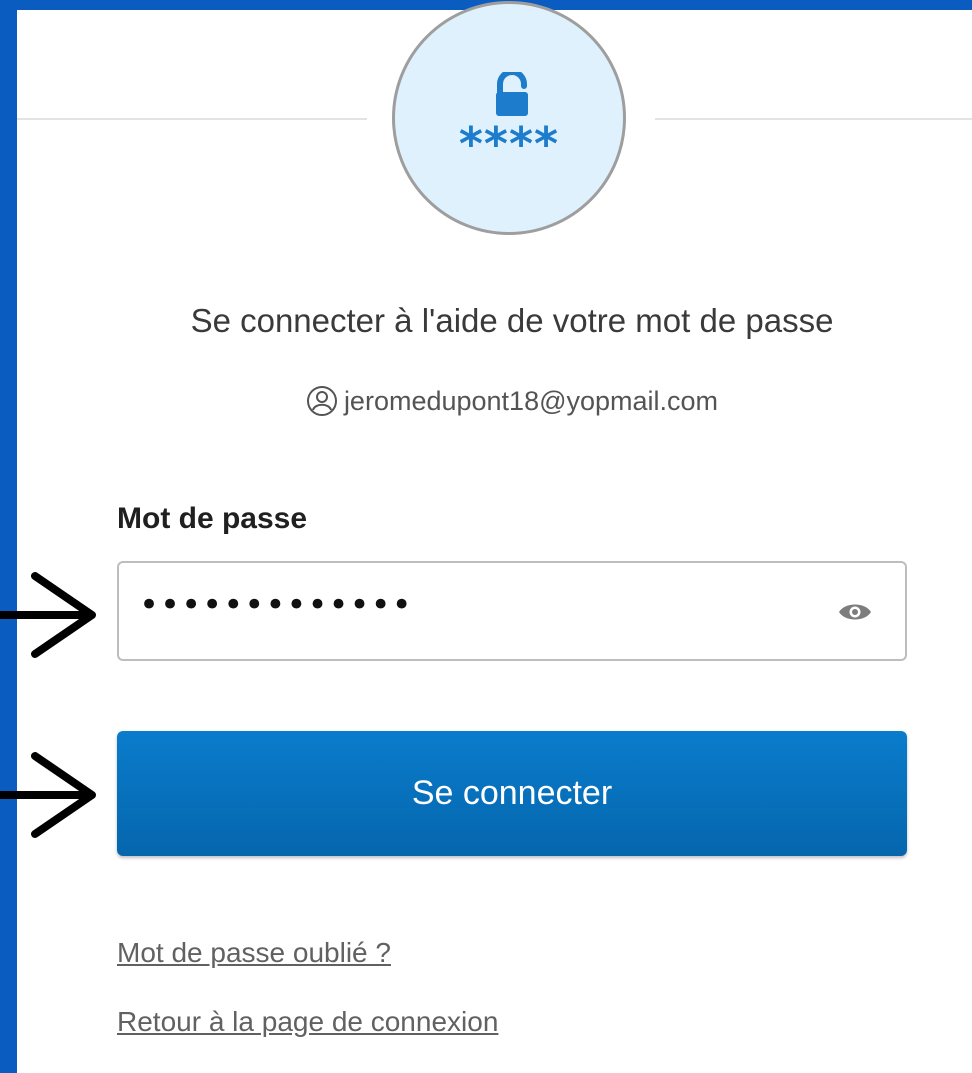 The height and width of the screenshot is (1073, 972). What do you see at coordinates (307, 1022) in the screenshot?
I see `back-to-login-link: Retour à la page de connexion` at bounding box center [307, 1022].